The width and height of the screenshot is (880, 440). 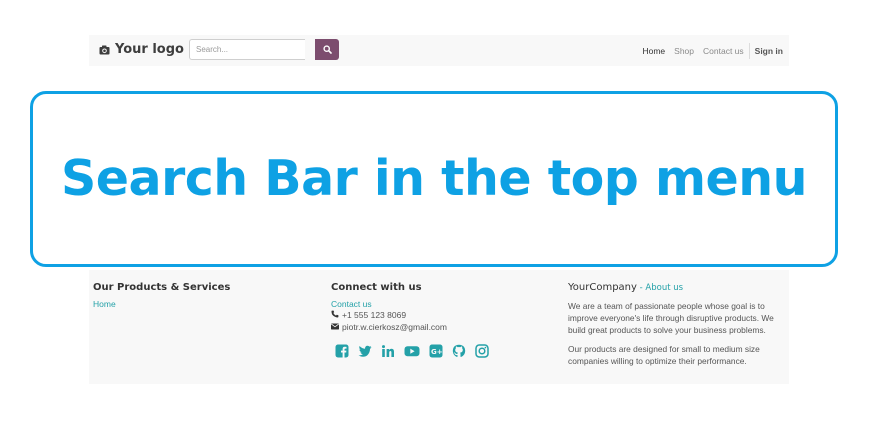 I want to click on nav-contact-us: Contact us, so click(x=723, y=51).